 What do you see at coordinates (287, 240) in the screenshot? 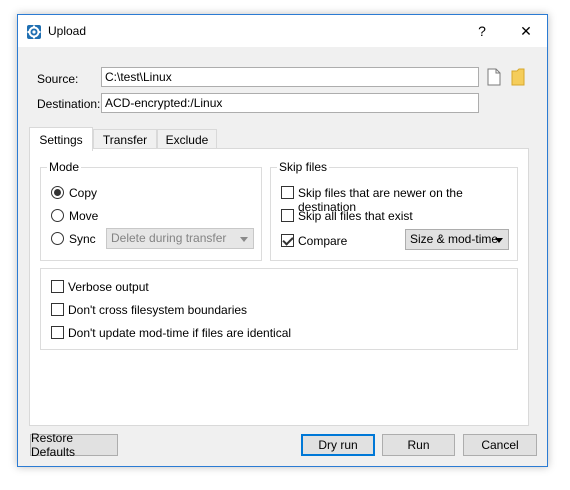
I see `compare-checkbox` at bounding box center [287, 240].